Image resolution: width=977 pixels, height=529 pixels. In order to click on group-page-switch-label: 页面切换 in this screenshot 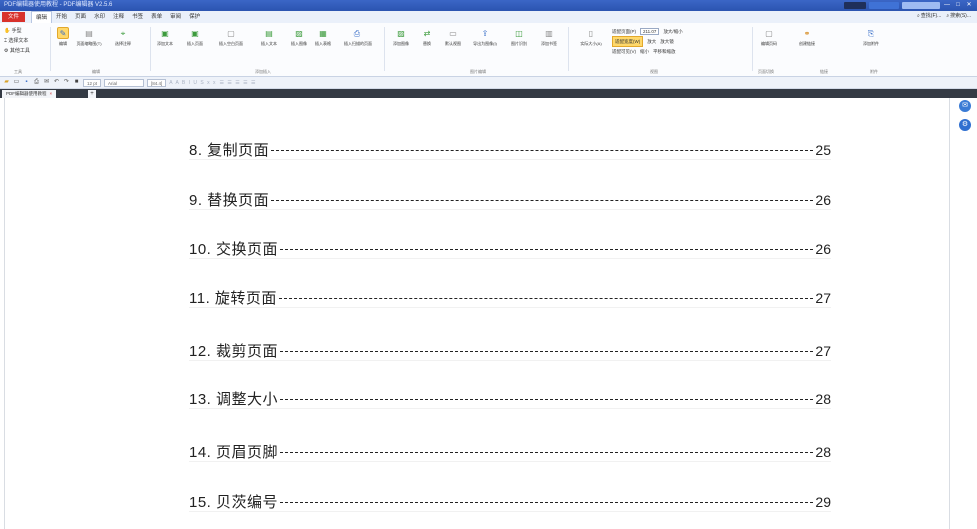, I will do `click(766, 71)`.